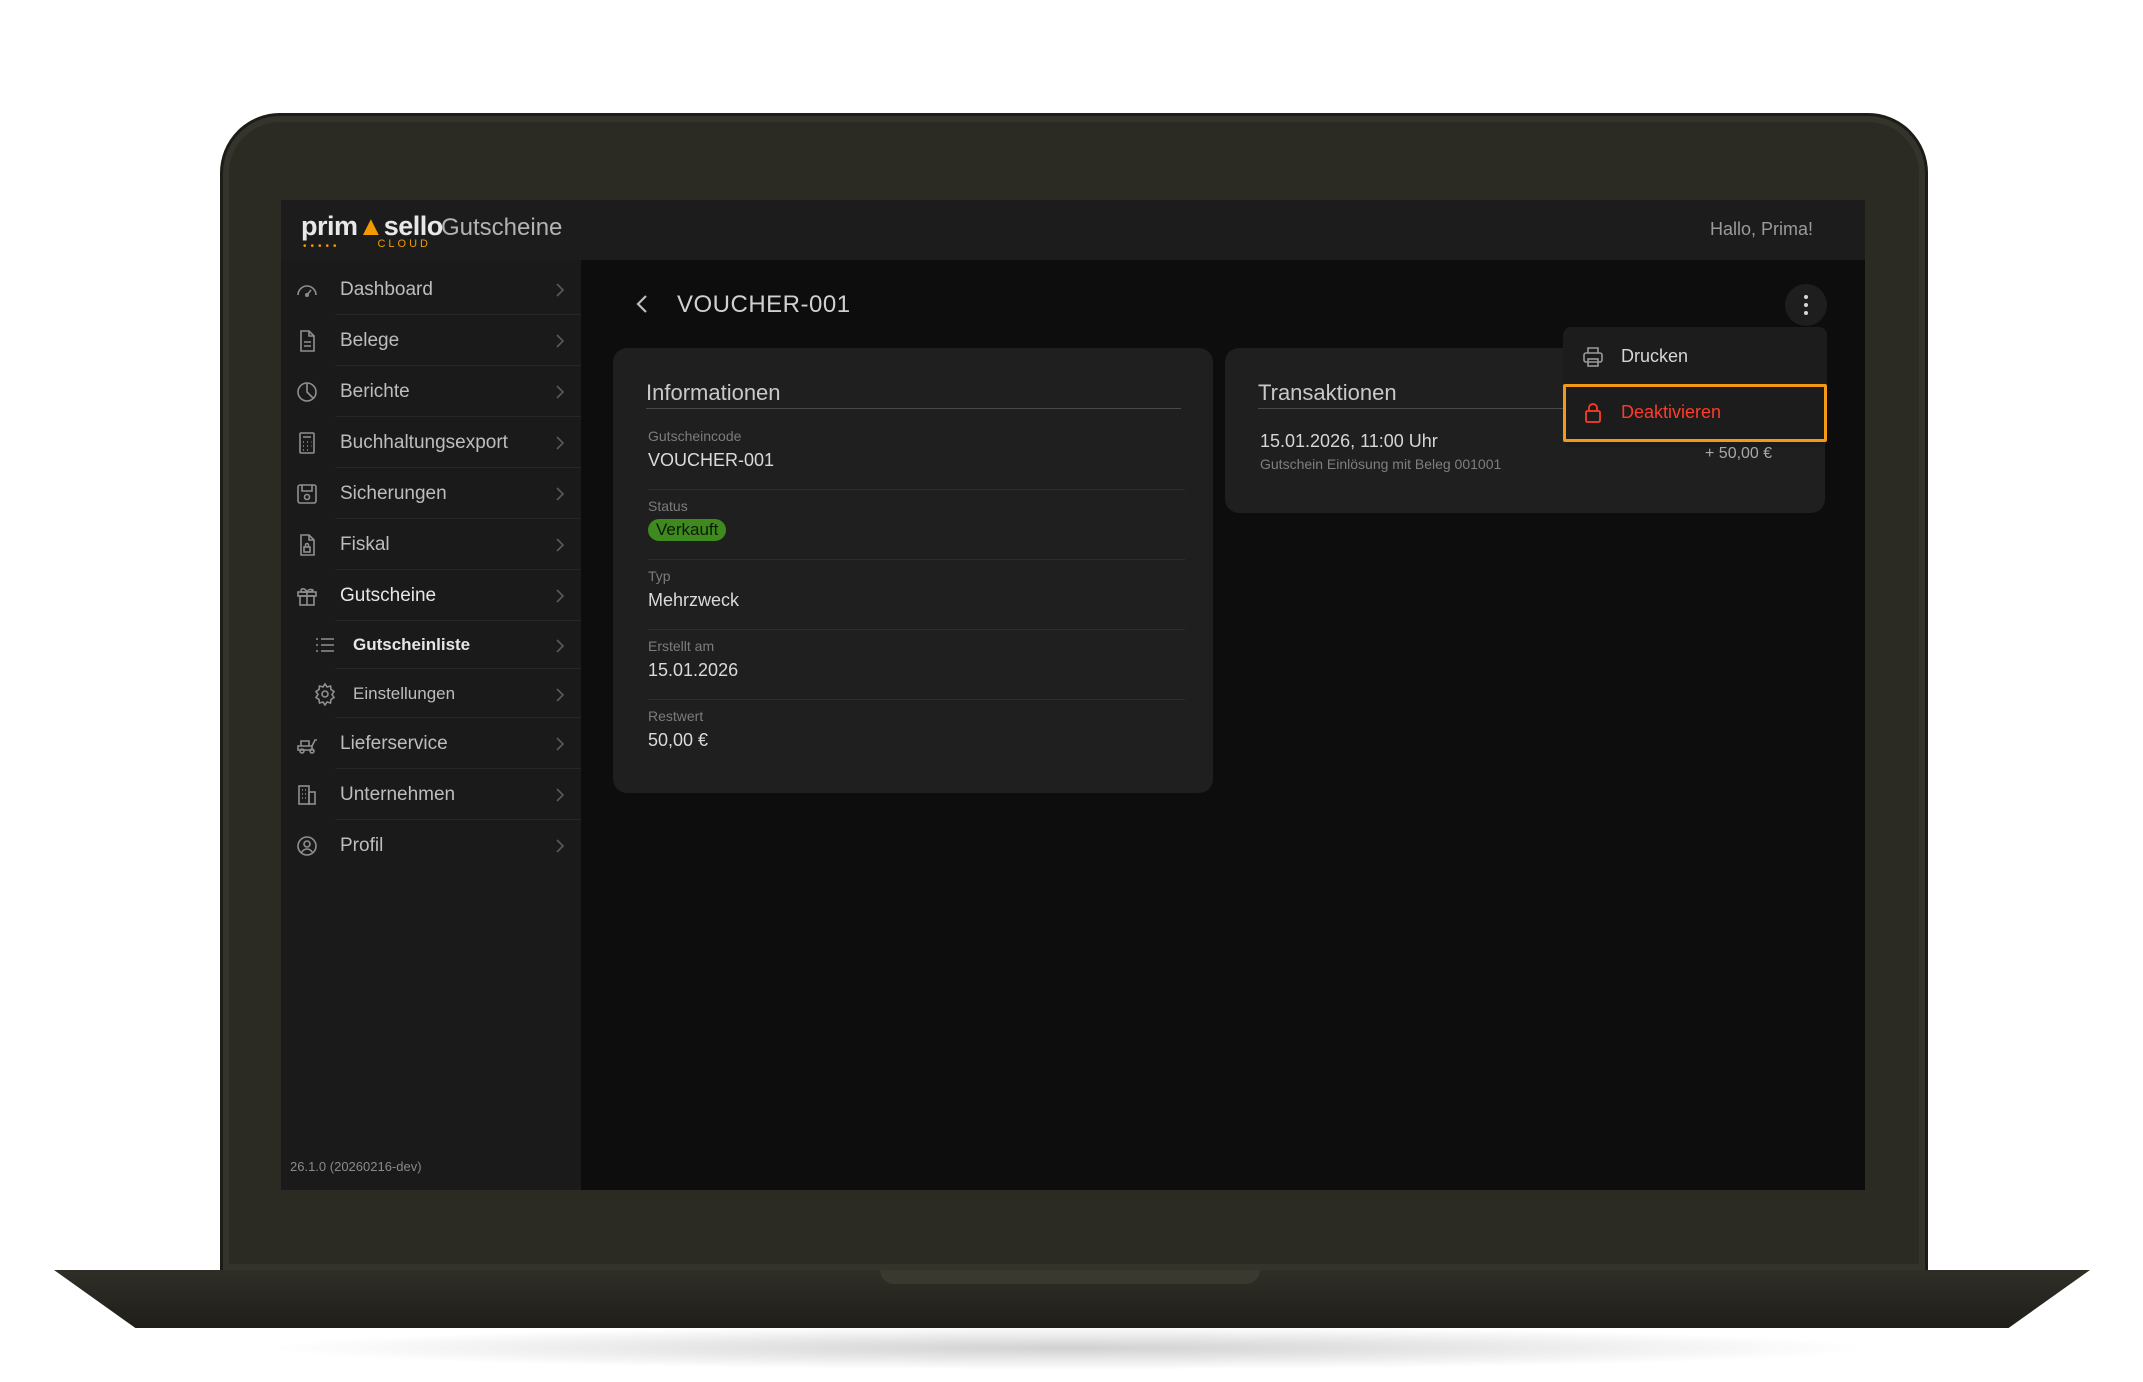 Image resolution: width=2143 pixels, height=1382 pixels. Describe the element at coordinates (916, 525) in the screenshot. I see `field-status: Status Verkauft` at that location.